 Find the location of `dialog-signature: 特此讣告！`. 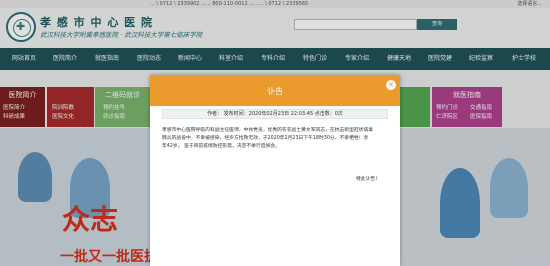

dialog-signature: 特此讣告！ is located at coordinates (368, 179).